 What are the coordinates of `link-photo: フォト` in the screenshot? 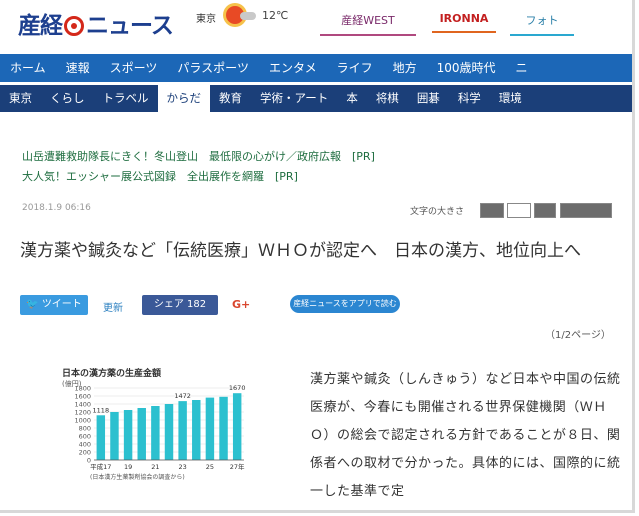 It's located at (542, 24).